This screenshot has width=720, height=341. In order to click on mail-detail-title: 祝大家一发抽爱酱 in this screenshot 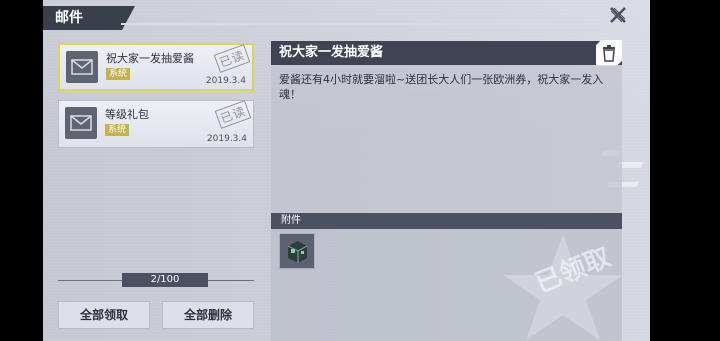, I will do `click(446, 53)`.